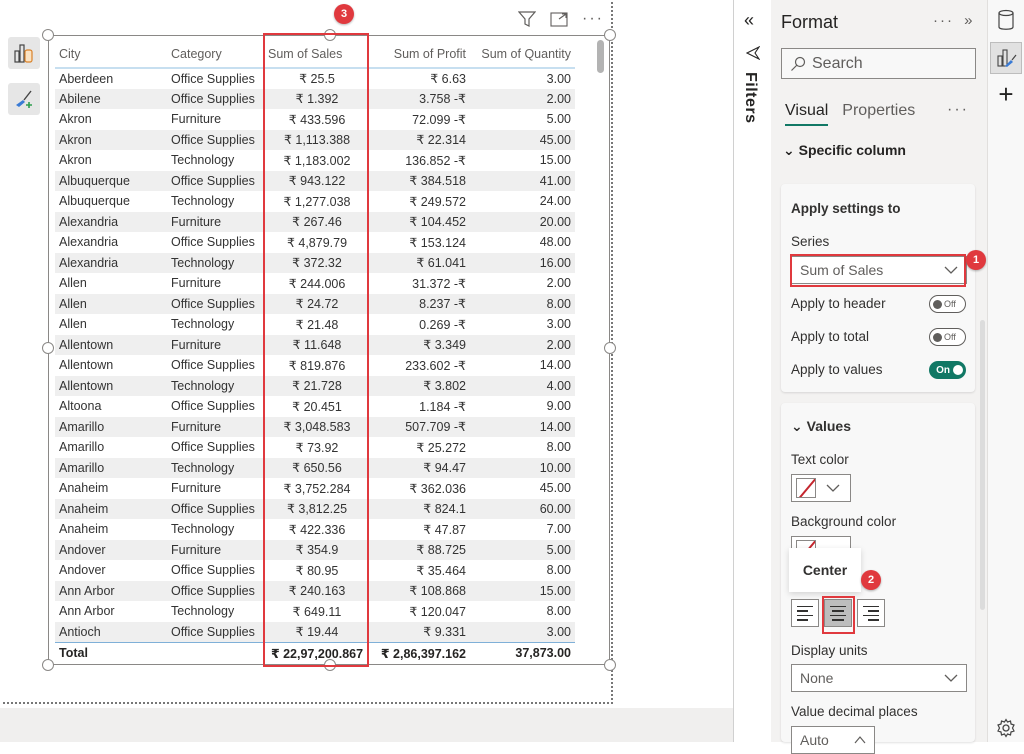 The image size is (1024, 754). Describe the element at coordinates (844, 150) in the screenshot. I see `section-specific-column: ⌄ Specific column` at that location.